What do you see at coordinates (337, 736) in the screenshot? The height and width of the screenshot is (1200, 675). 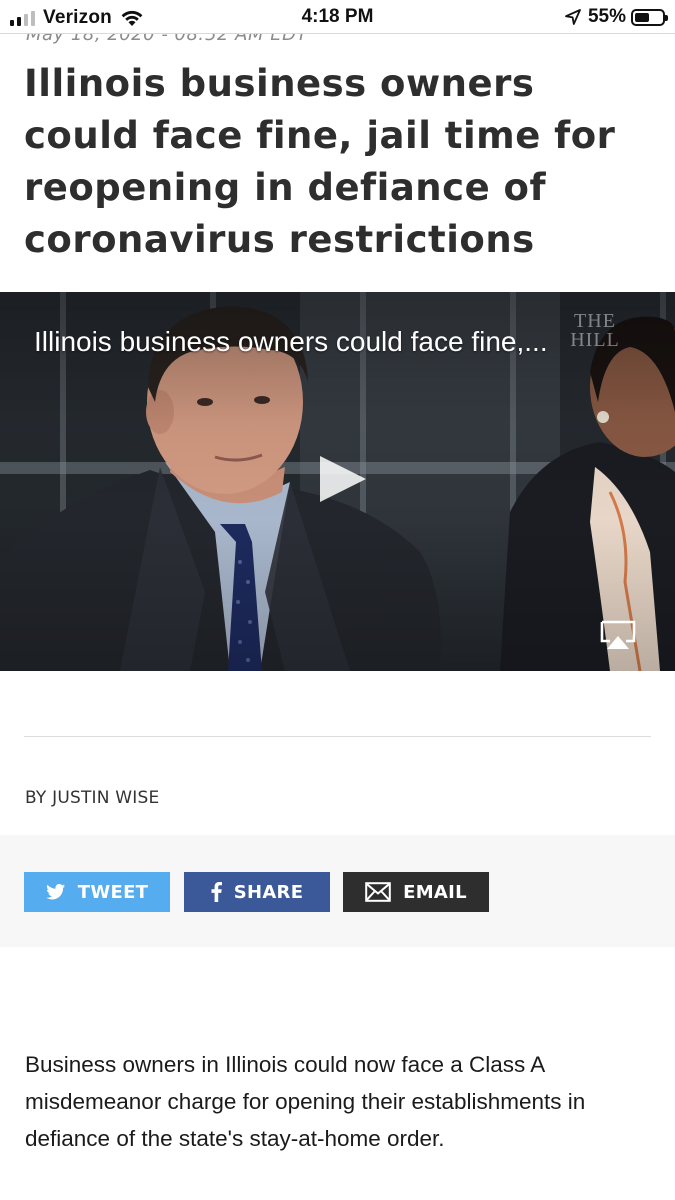 I see `section-divider` at bounding box center [337, 736].